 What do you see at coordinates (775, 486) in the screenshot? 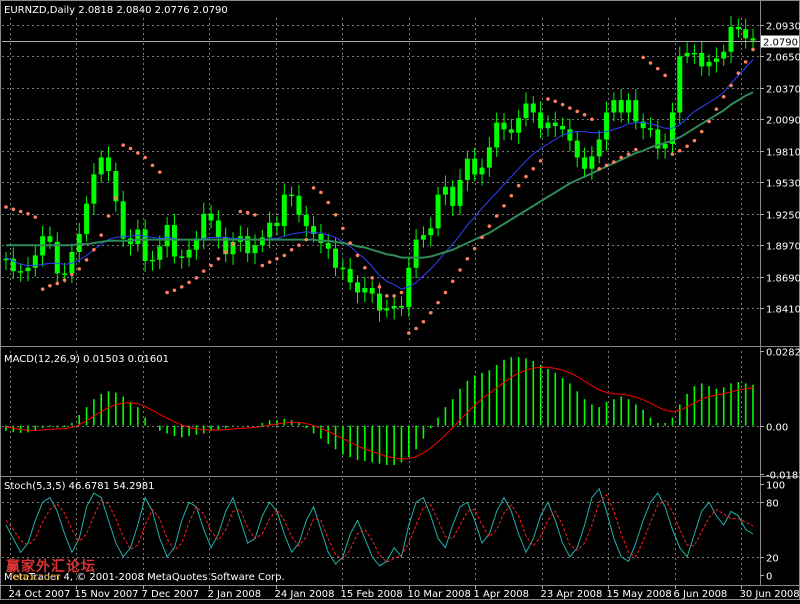
I see `stoch-tick-label: 100` at bounding box center [775, 486].